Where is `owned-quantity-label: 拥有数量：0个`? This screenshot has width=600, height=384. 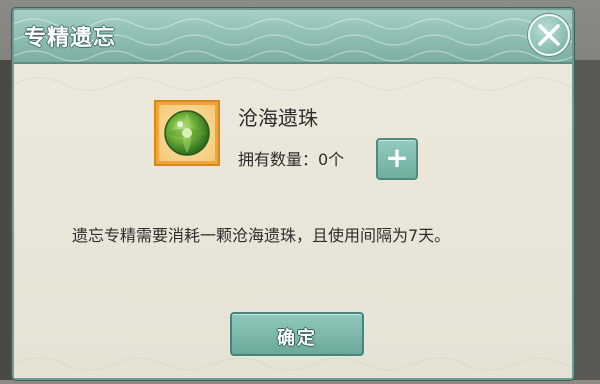 owned-quantity-label: 拥有数量：0个 is located at coordinates (291, 159).